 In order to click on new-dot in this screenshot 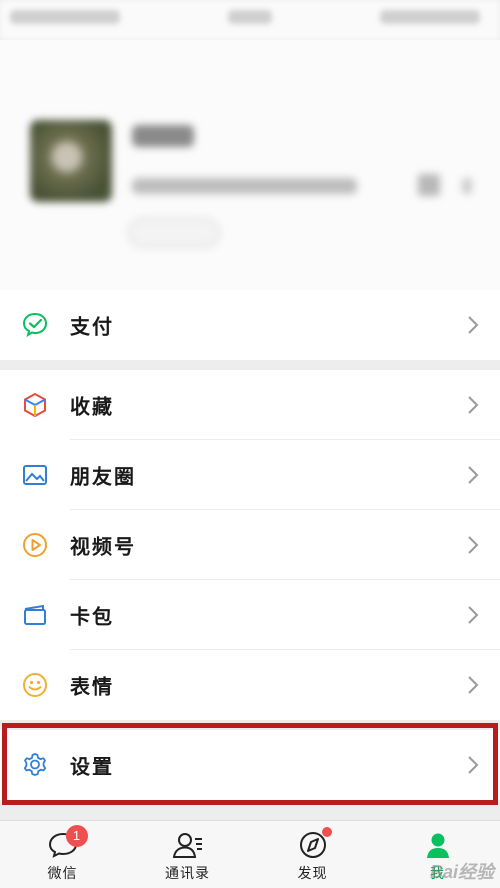, I will do `click(326, 832)`.